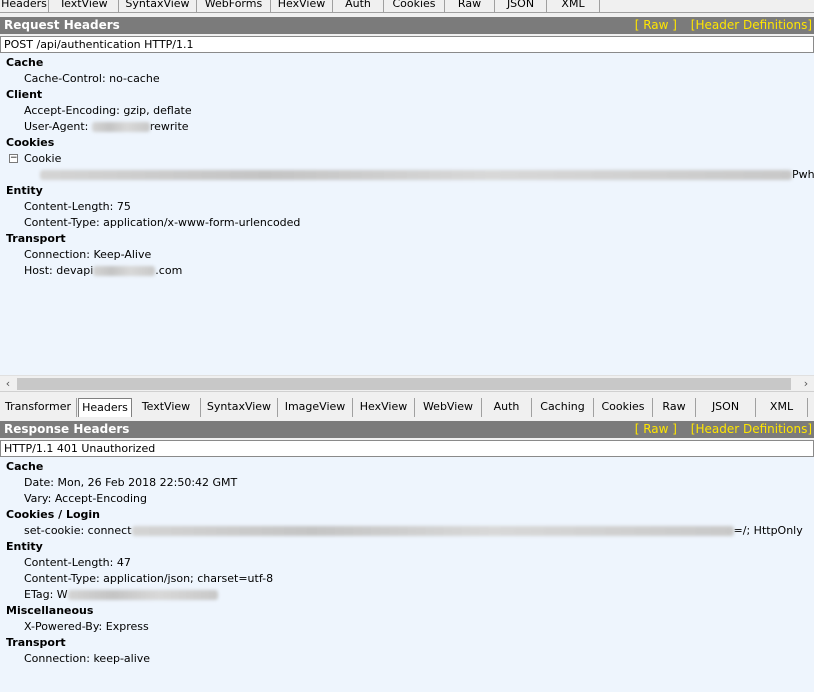 The image size is (814, 692). Describe the element at coordinates (53, 515) in the screenshot. I see `group-cookies-login: Cookies / Login` at that location.